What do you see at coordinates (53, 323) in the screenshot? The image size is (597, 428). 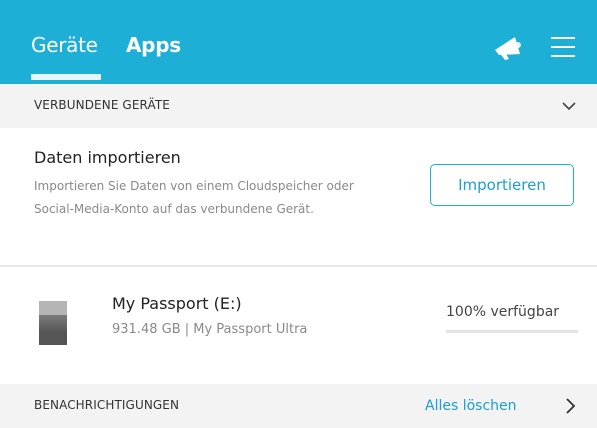 I see `external-drive-icon` at bounding box center [53, 323].